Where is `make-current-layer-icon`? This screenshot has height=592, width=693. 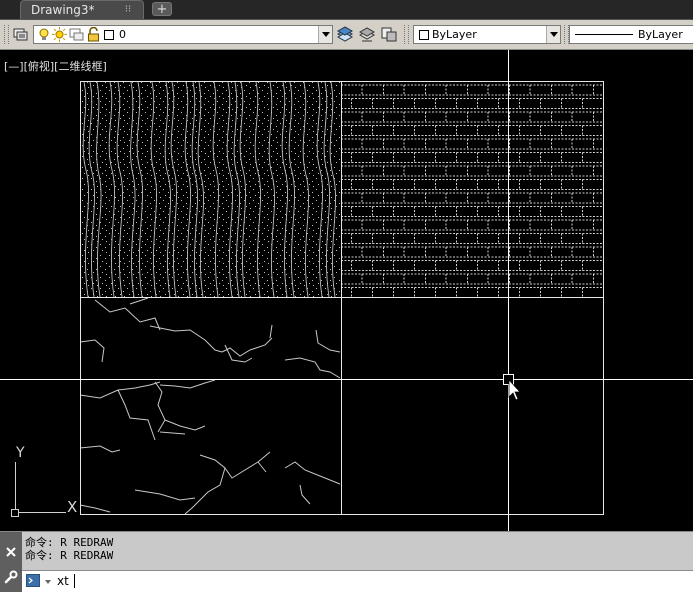
make-current-layer-icon is located at coordinates (345, 34).